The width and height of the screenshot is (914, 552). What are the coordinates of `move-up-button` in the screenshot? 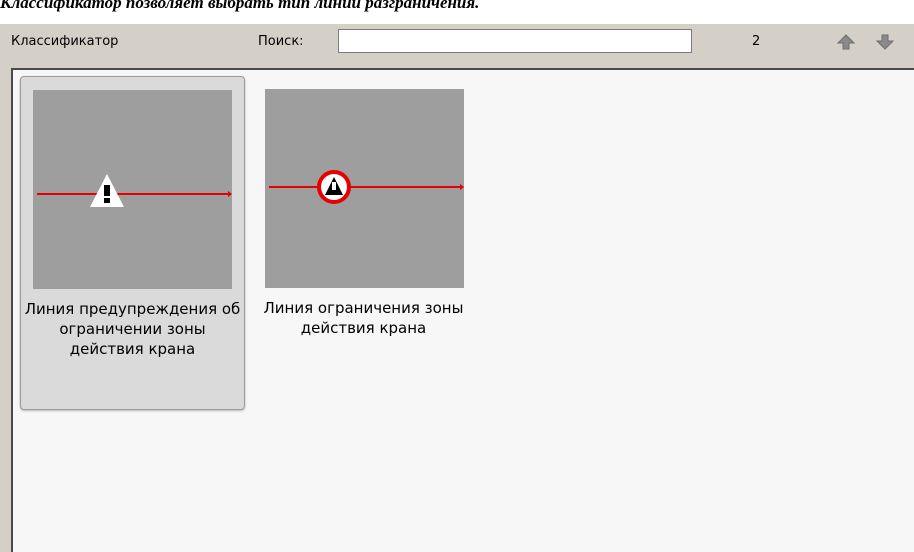 It's located at (846, 42).